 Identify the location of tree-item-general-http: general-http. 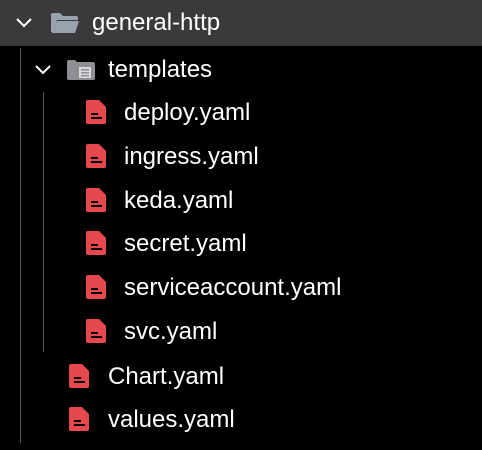
(241, 23).